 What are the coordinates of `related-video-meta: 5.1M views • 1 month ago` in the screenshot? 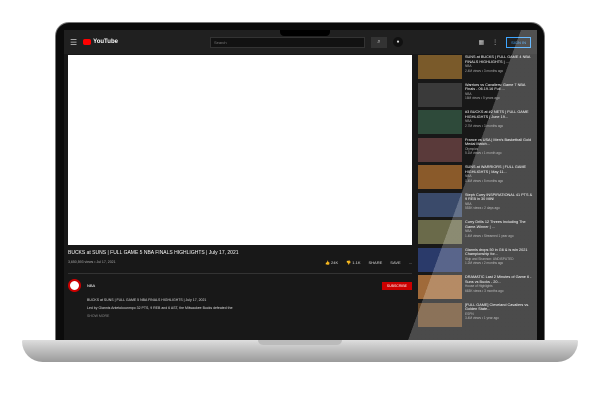 It's located at (483, 153).